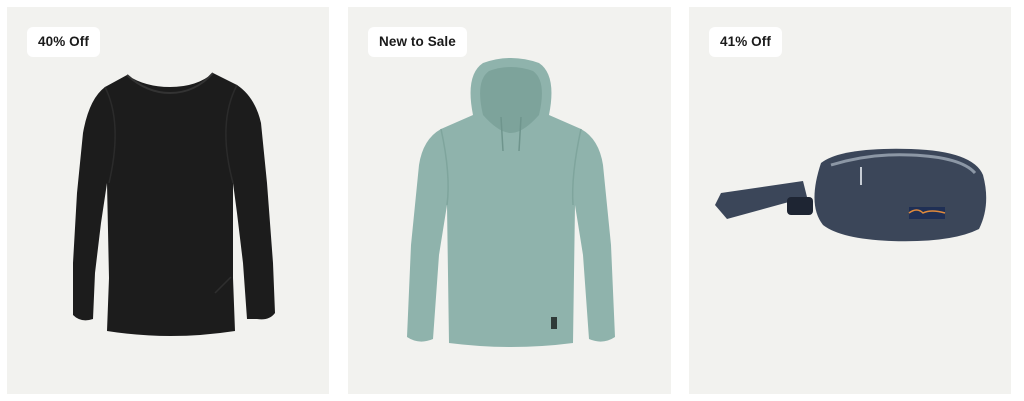 The image size is (1024, 401). I want to click on discount-badge: 40% Off, so click(63, 42).